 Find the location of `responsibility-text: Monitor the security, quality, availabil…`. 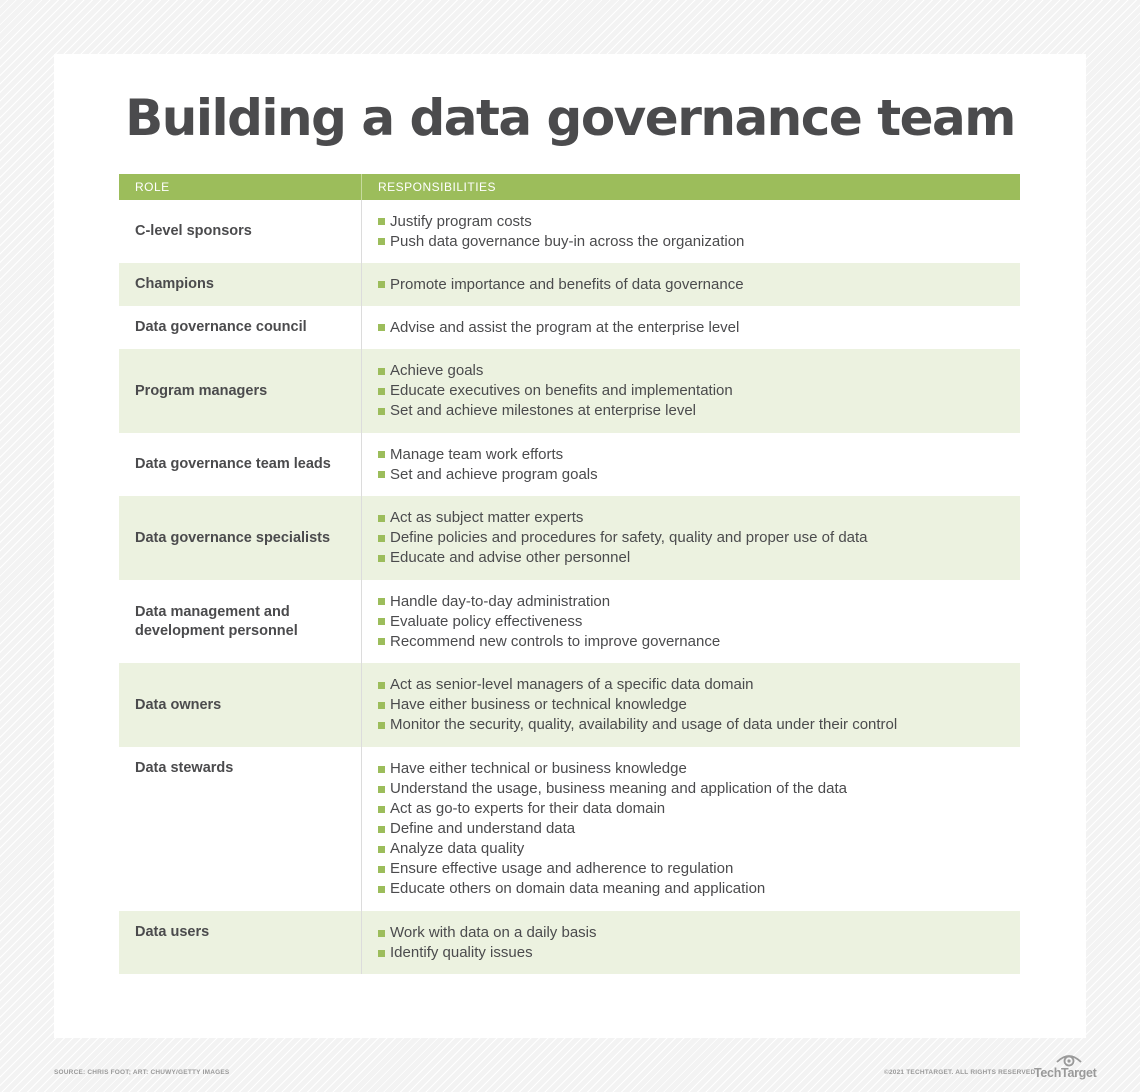

responsibility-text: Monitor the security, quality, availabil… is located at coordinates (644, 724).